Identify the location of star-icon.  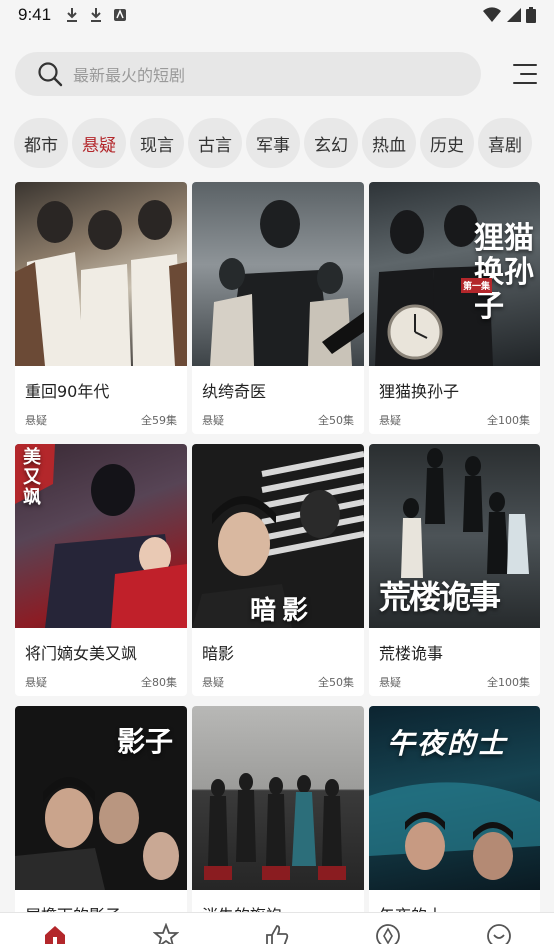
(166, 933).